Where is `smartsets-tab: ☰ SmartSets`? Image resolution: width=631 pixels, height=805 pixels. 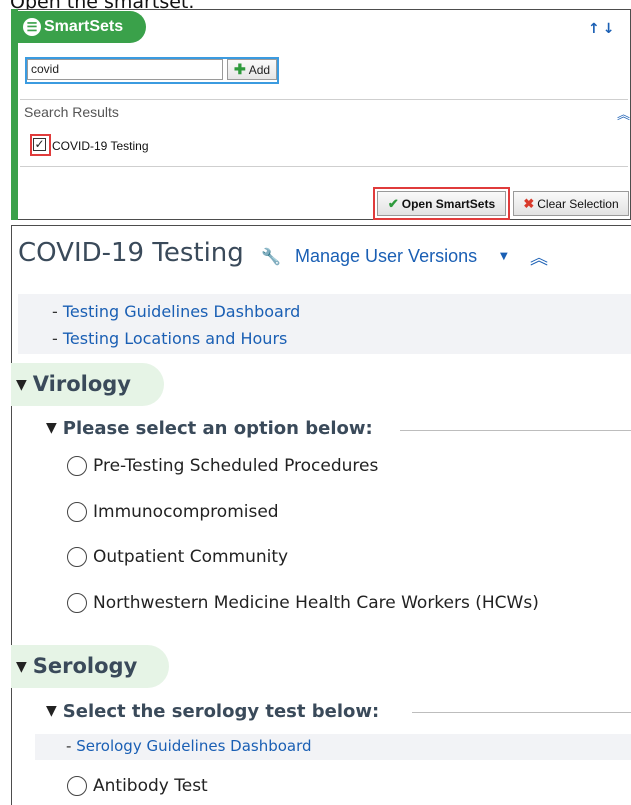
smartsets-tab: ☰ SmartSets is located at coordinates (82, 27).